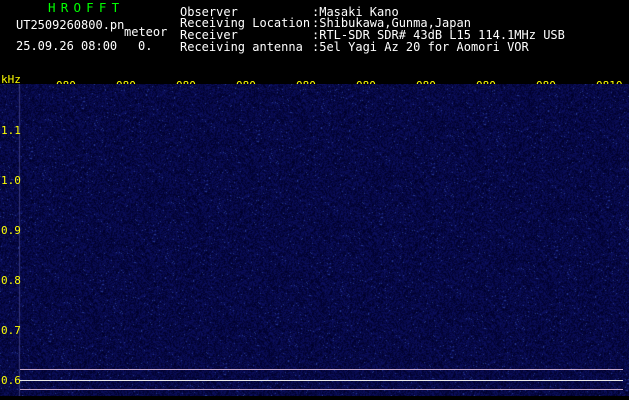 The height and width of the screenshot is (400, 629). What do you see at coordinates (321, 389) in the screenshot?
I see `marker-line-lower` at bounding box center [321, 389].